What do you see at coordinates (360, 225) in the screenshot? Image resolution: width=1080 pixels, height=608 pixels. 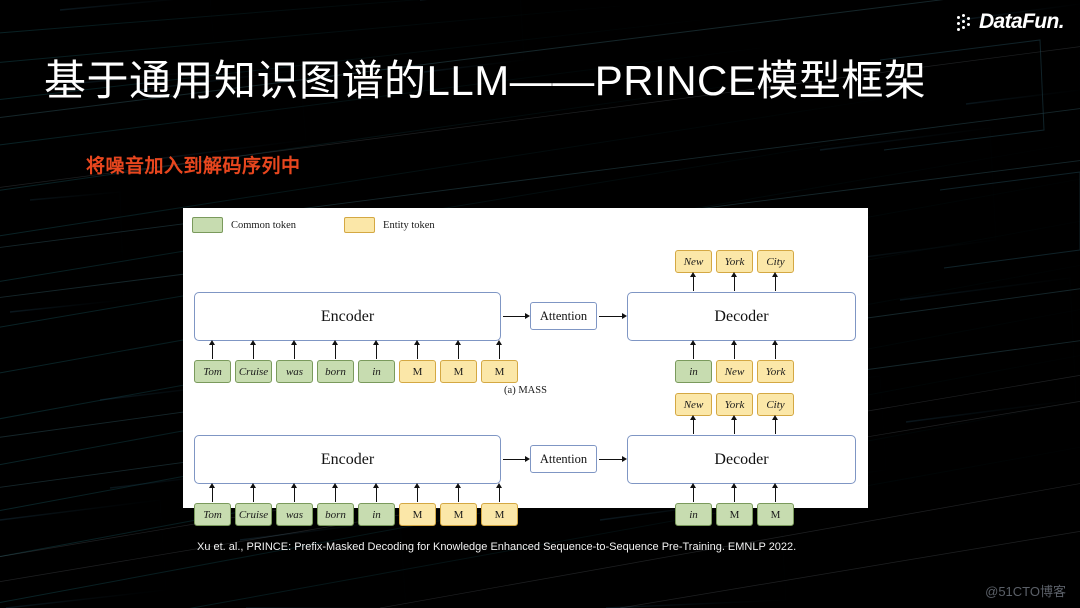 I see `legend-swatch-yellow-icon` at bounding box center [360, 225].